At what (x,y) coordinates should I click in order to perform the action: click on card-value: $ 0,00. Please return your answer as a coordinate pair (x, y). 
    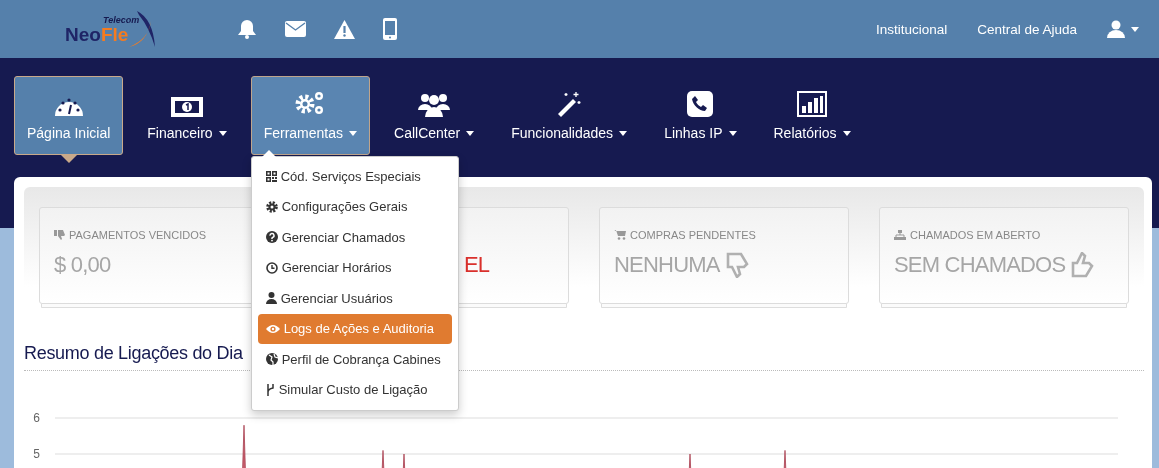
    Looking at the image, I should click on (82, 265).